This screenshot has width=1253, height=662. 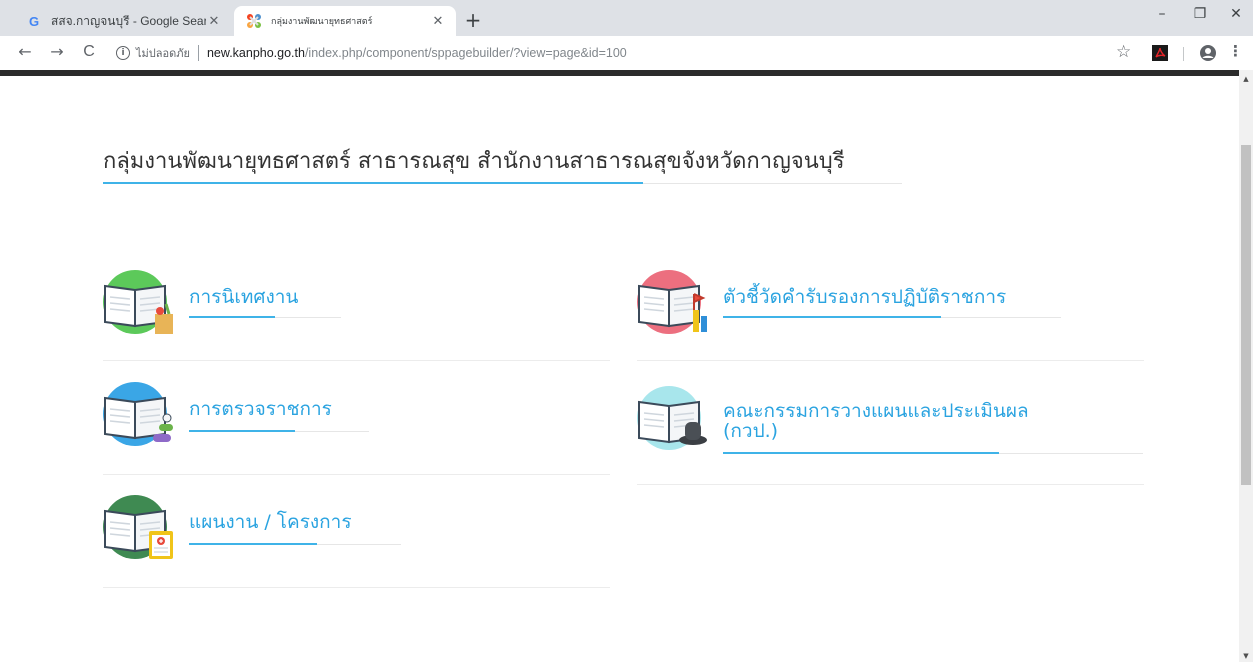 What do you see at coordinates (1208, 53) in the screenshot?
I see `profile-icon` at bounding box center [1208, 53].